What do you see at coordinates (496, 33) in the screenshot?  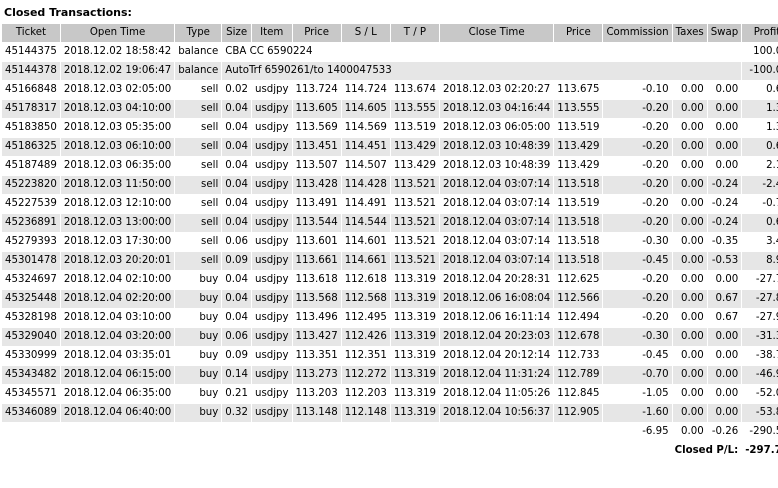 I see `header-close-time: Close Time` at bounding box center [496, 33].